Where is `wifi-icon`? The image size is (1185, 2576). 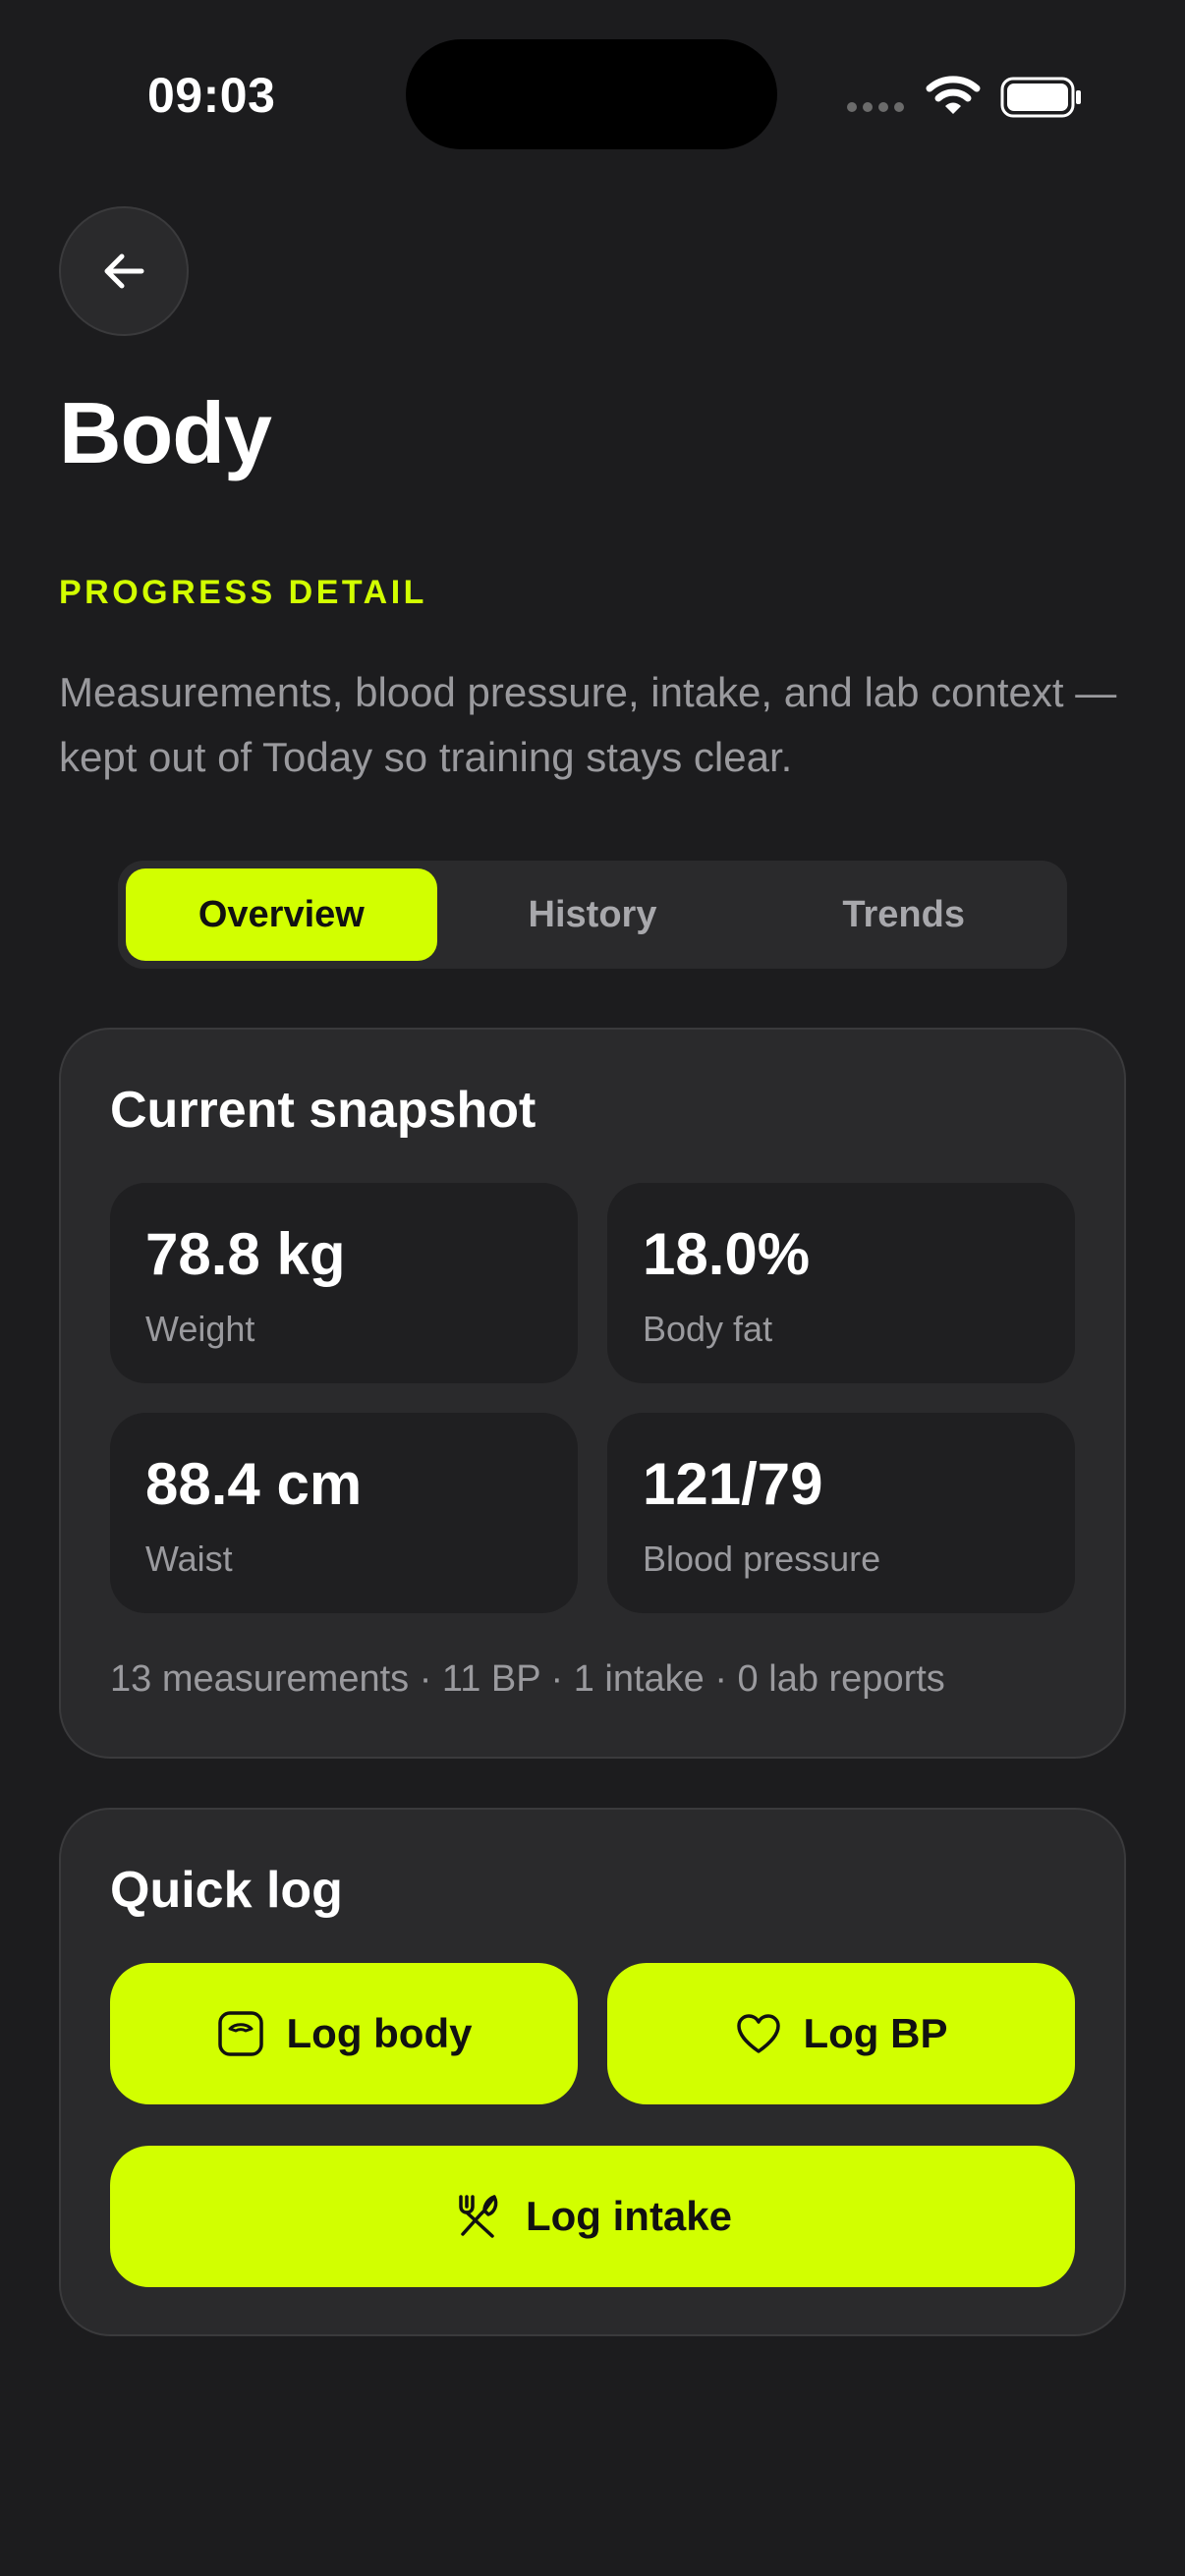 wifi-icon is located at coordinates (954, 95).